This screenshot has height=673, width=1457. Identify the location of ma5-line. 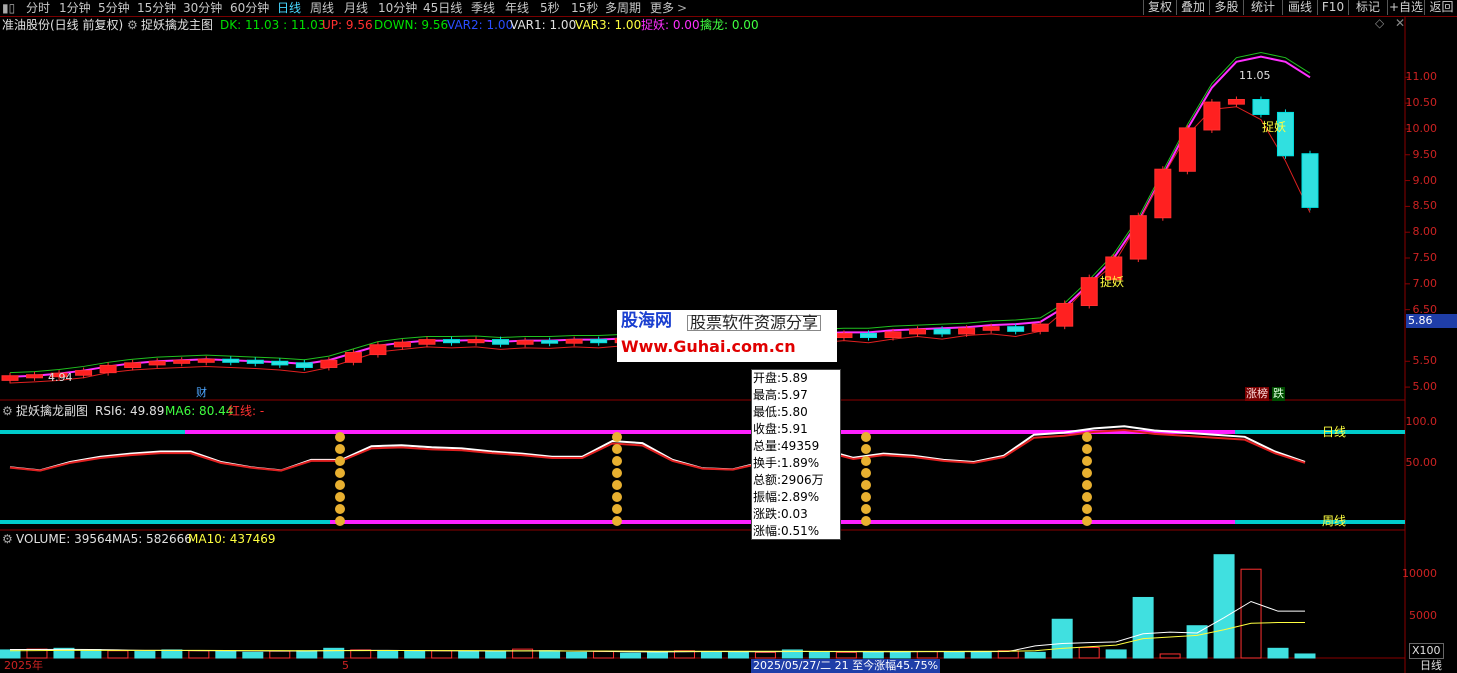
(657, 626).